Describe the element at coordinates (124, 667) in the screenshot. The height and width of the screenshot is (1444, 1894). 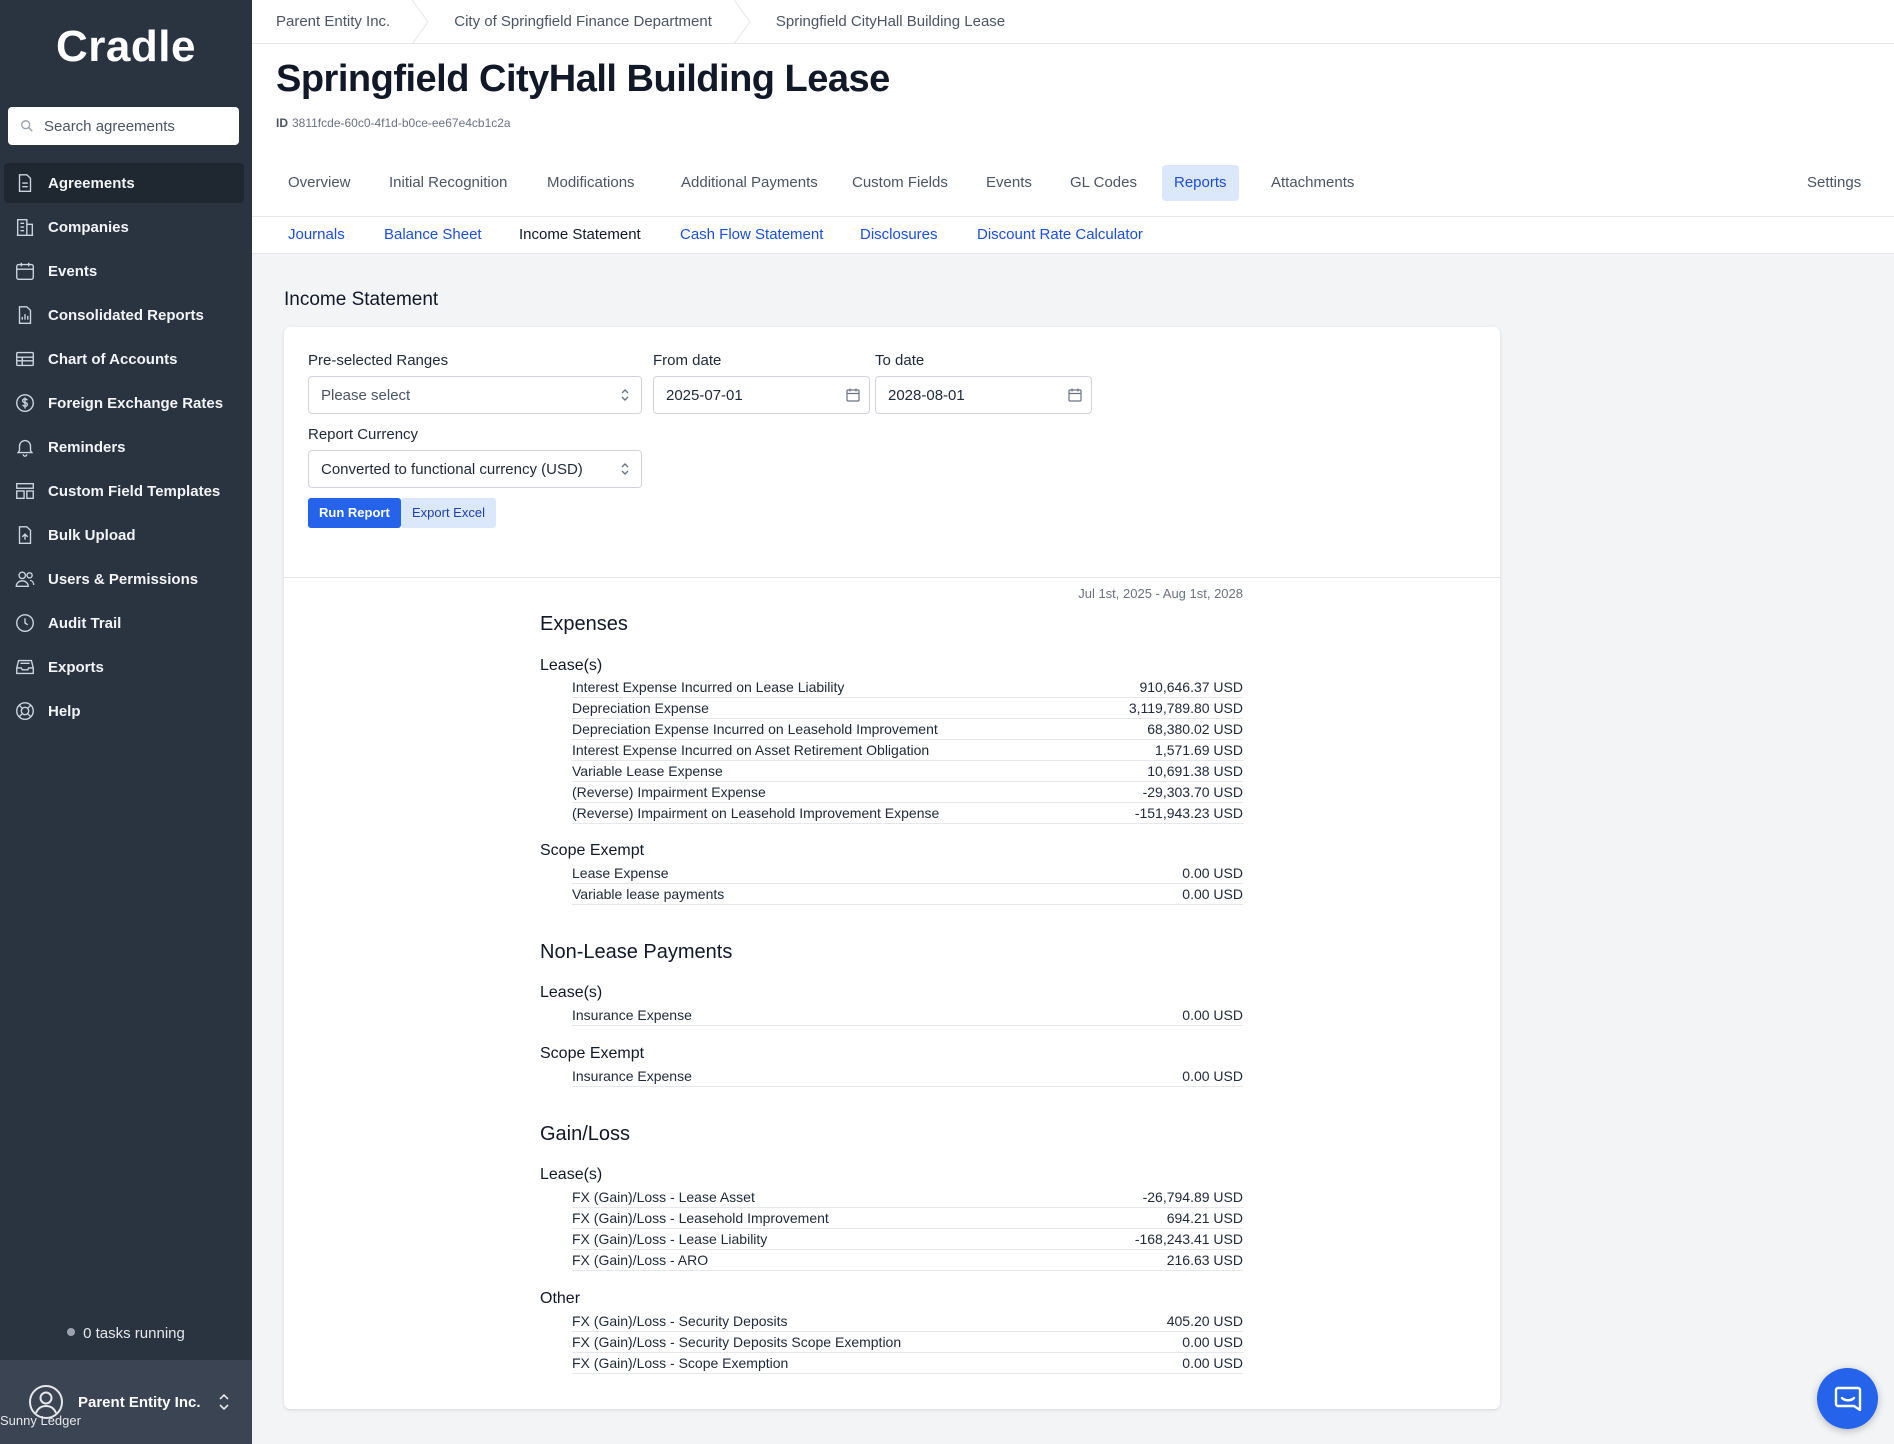
I see `sidebar-item-exports: Exports` at that location.